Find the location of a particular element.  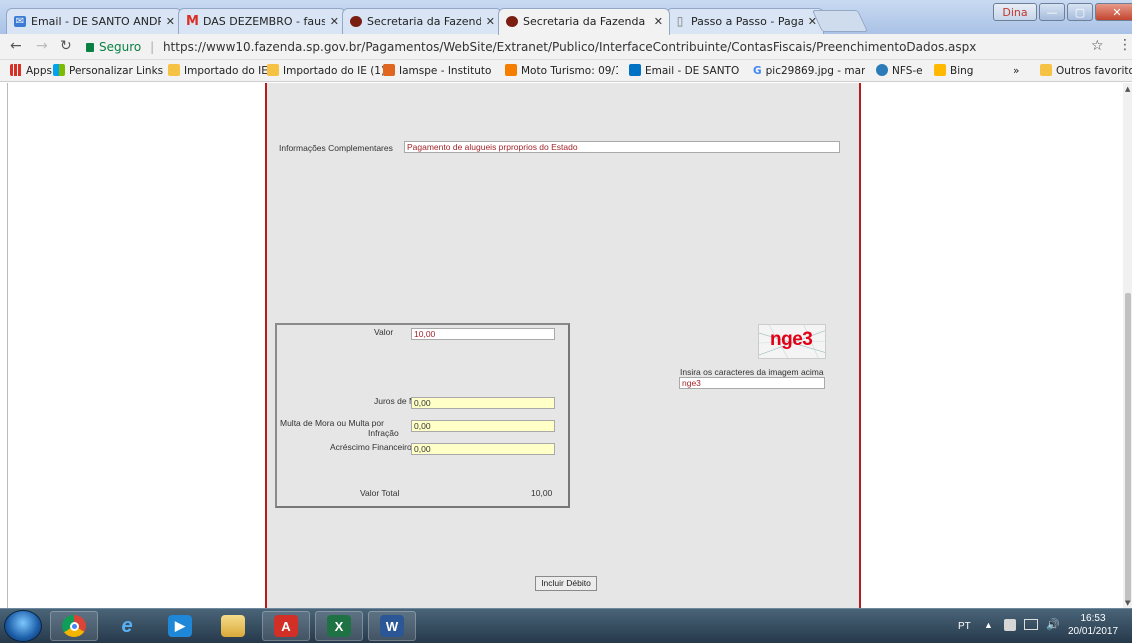

outlook-icon is located at coordinates (635, 70).